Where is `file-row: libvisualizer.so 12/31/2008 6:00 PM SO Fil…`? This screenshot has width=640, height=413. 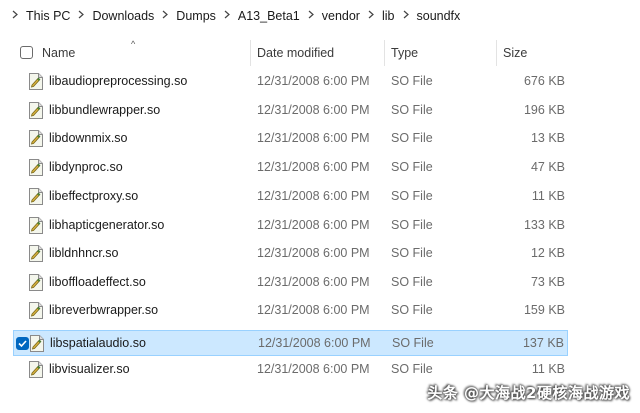 file-row: libvisualizer.so 12/31/2008 6:00 PM SO Fil… is located at coordinates (290, 370).